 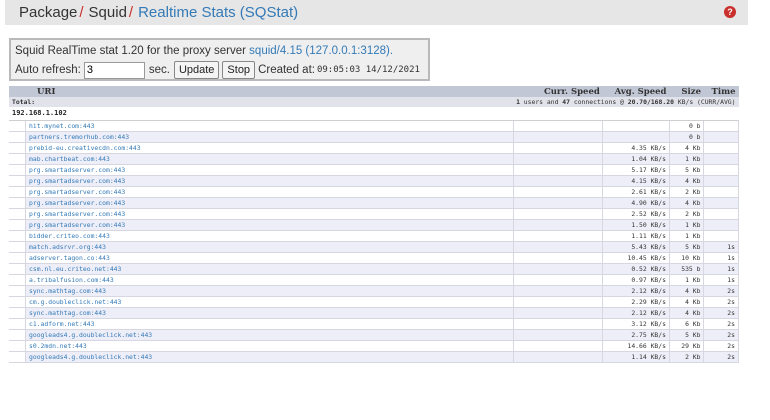 What do you see at coordinates (218, 12) in the screenshot?
I see `breadcrumb-active: Realtime Stats (SQStat)` at bounding box center [218, 12].